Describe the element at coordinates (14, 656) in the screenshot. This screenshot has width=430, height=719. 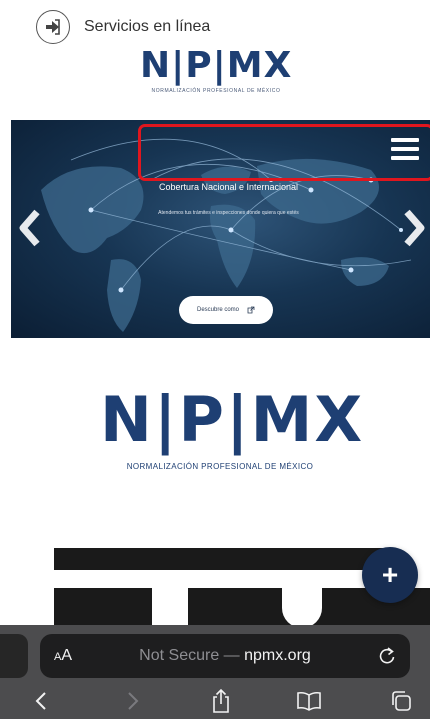
I see `previous-tab-url-bar` at that location.